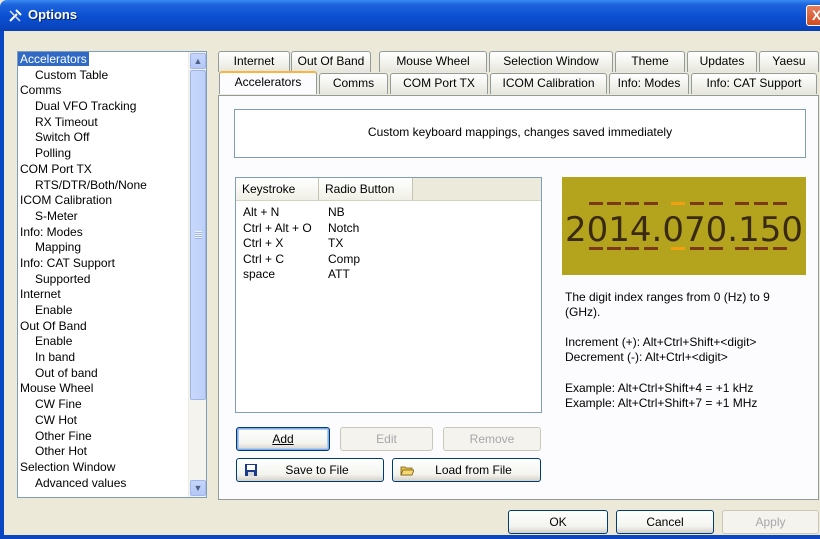 The width and height of the screenshot is (820, 539). I want to click on tree-item: RX Timeout, so click(103, 123).